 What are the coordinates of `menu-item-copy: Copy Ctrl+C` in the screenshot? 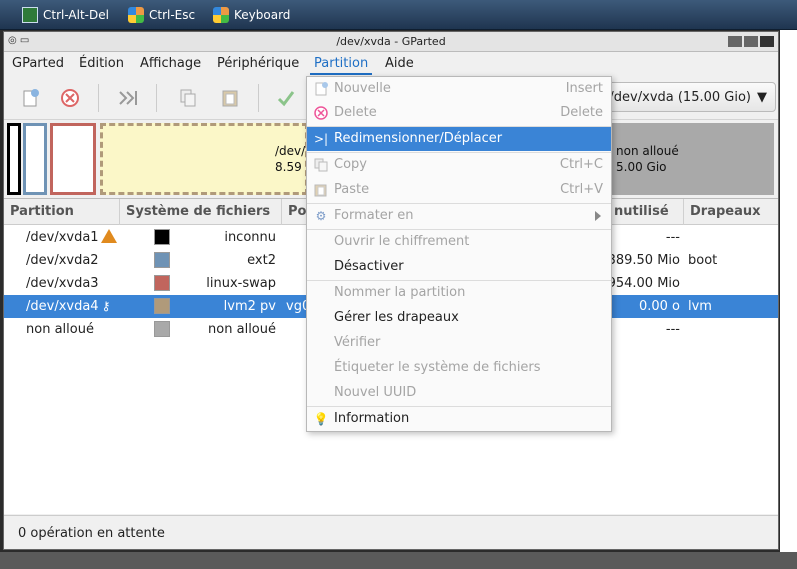 It's located at (459, 165).